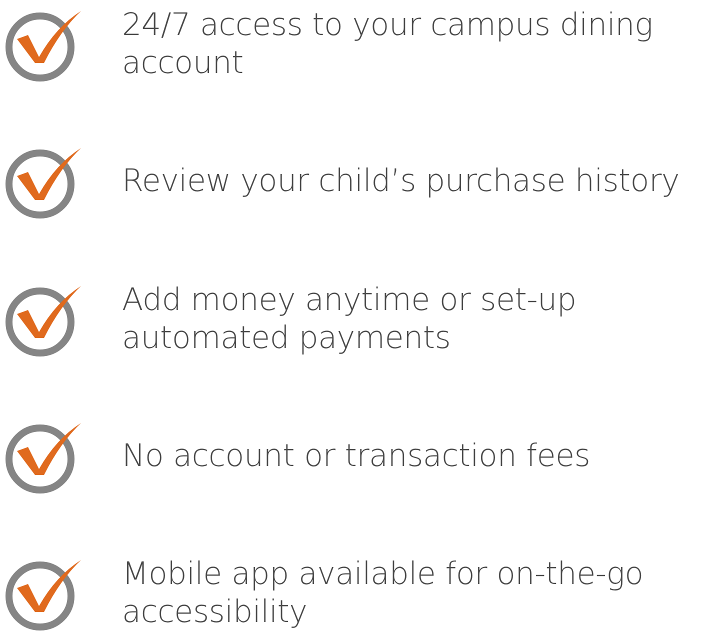  I want to click on feature-text: Mobile app available for on-the-go accessibility, so click(383, 593).